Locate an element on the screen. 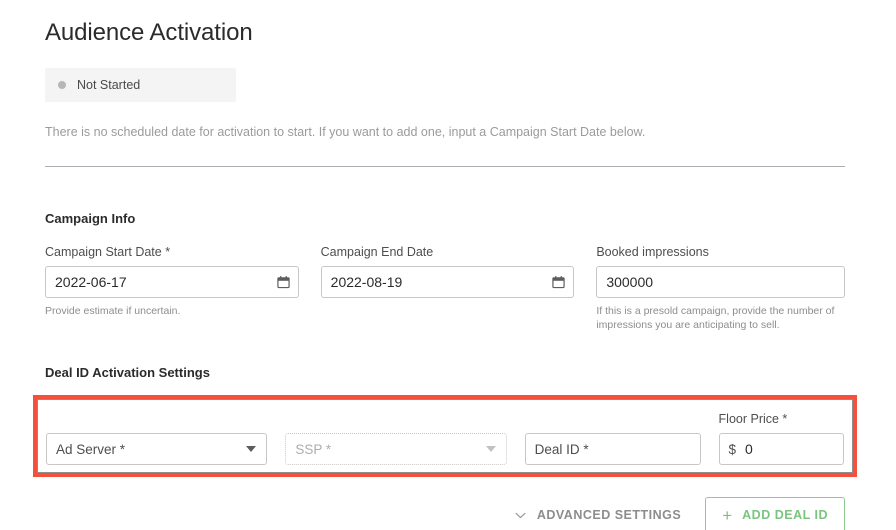 This screenshot has height=530, width=896. booked-impressions-label: Booked impressions is located at coordinates (652, 252).